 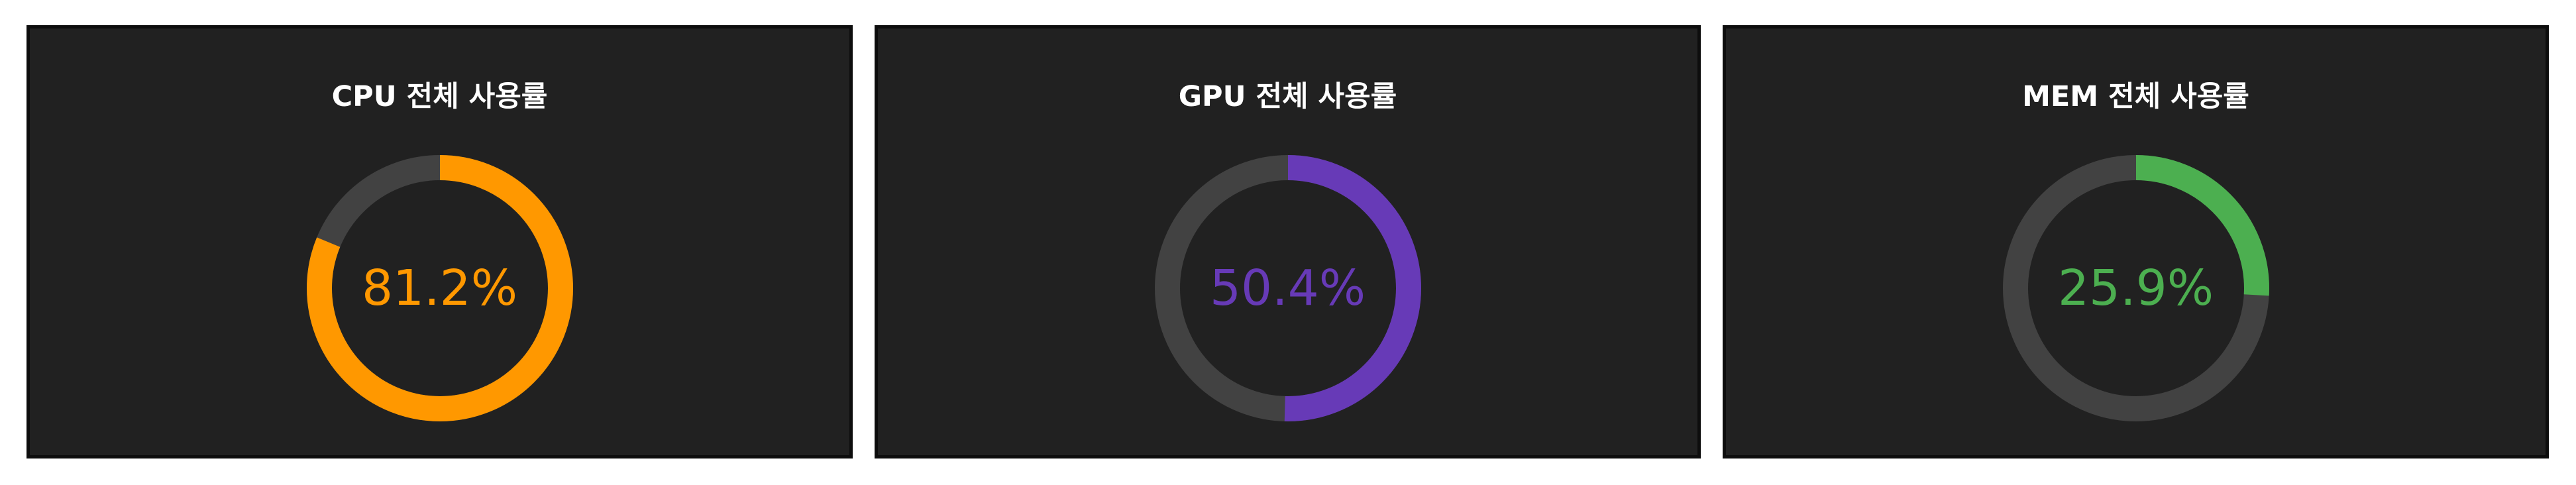 I want to click on gpu-usage-gauge: 50.4%, so click(x=1288, y=288).